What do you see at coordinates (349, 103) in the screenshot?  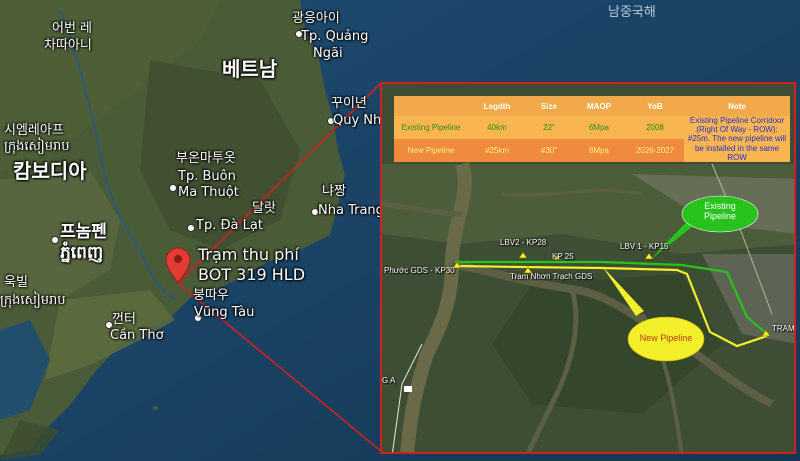 I see `quy-nhon-label: 꾸이년` at bounding box center [349, 103].